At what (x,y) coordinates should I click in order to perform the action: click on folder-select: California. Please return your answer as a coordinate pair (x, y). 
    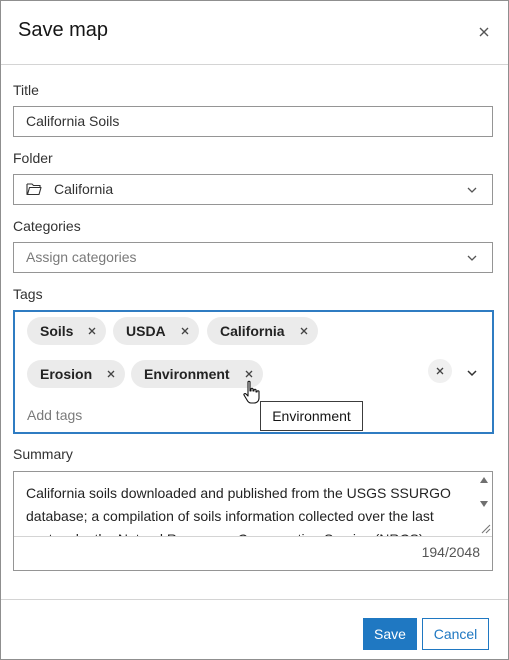
    Looking at the image, I should click on (253, 189).